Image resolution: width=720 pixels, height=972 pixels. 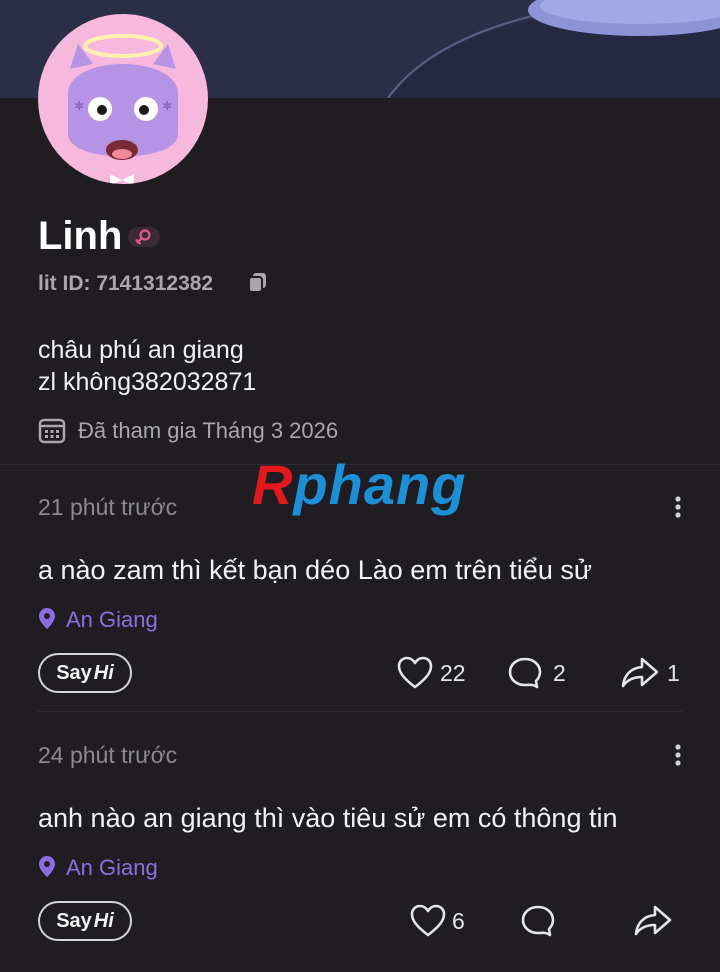 I want to click on gender-badge, so click(x=144, y=237).